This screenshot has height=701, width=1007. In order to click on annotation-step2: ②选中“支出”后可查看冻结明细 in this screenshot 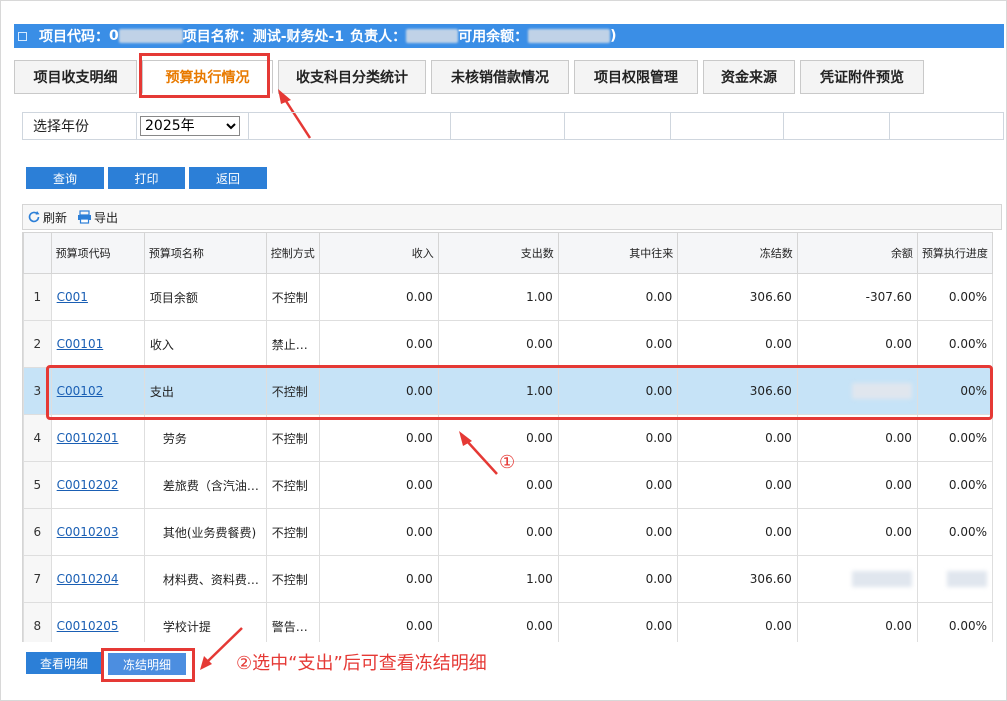, I will do `click(361, 663)`.